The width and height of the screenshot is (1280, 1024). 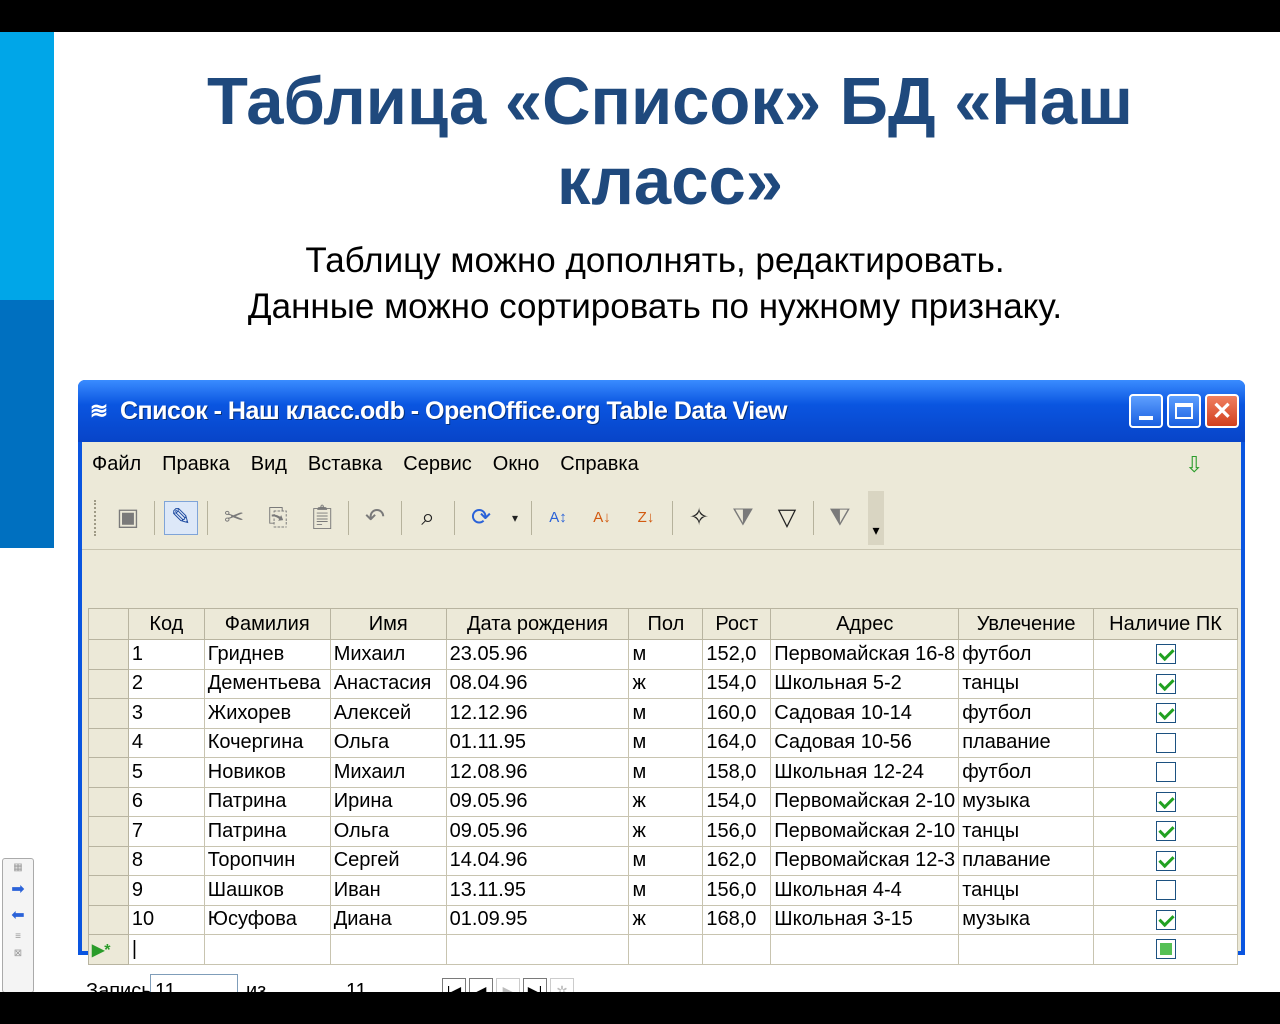 What do you see at coordinates (322, 518) in the screenshot?
I see `paste-icon: 📋︎` at bounding box center [322, 518].